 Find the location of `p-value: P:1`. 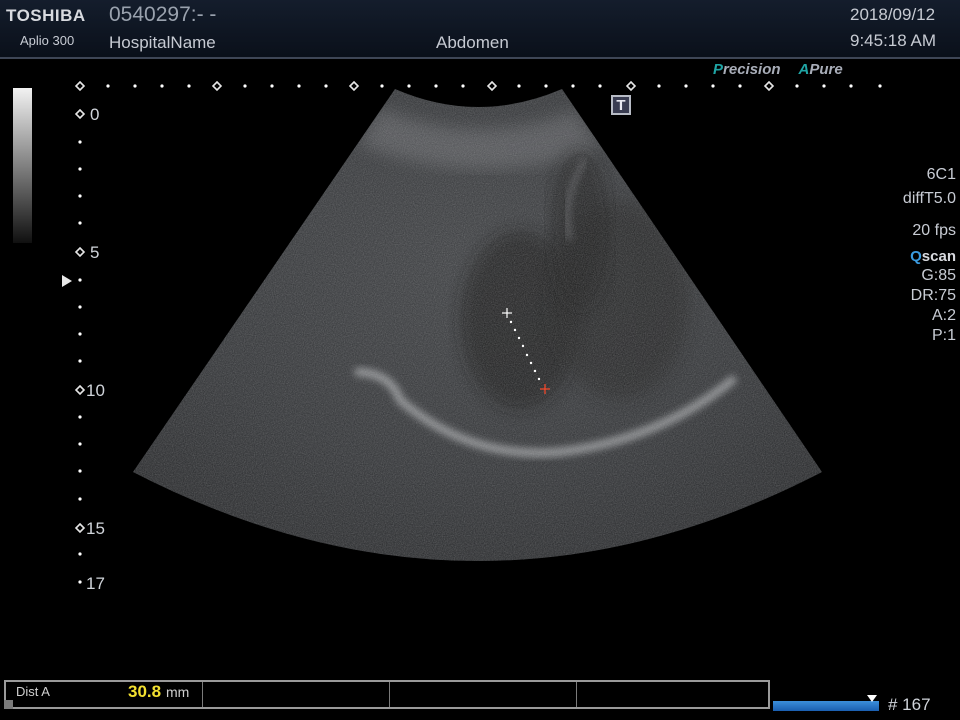

p-value: P:1 is located at coordinates (943, 335).